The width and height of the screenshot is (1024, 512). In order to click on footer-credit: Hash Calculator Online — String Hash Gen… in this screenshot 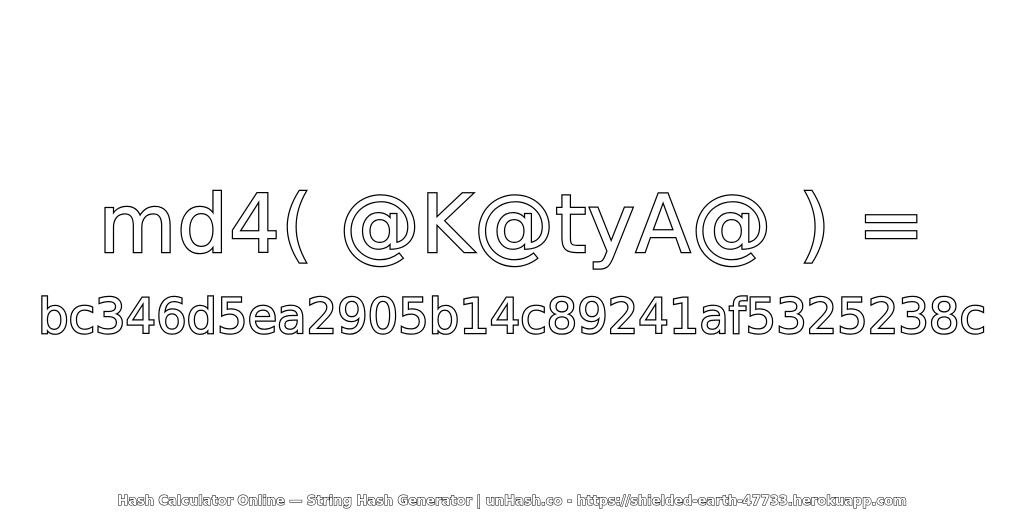, I will do `click(512, 502)`.